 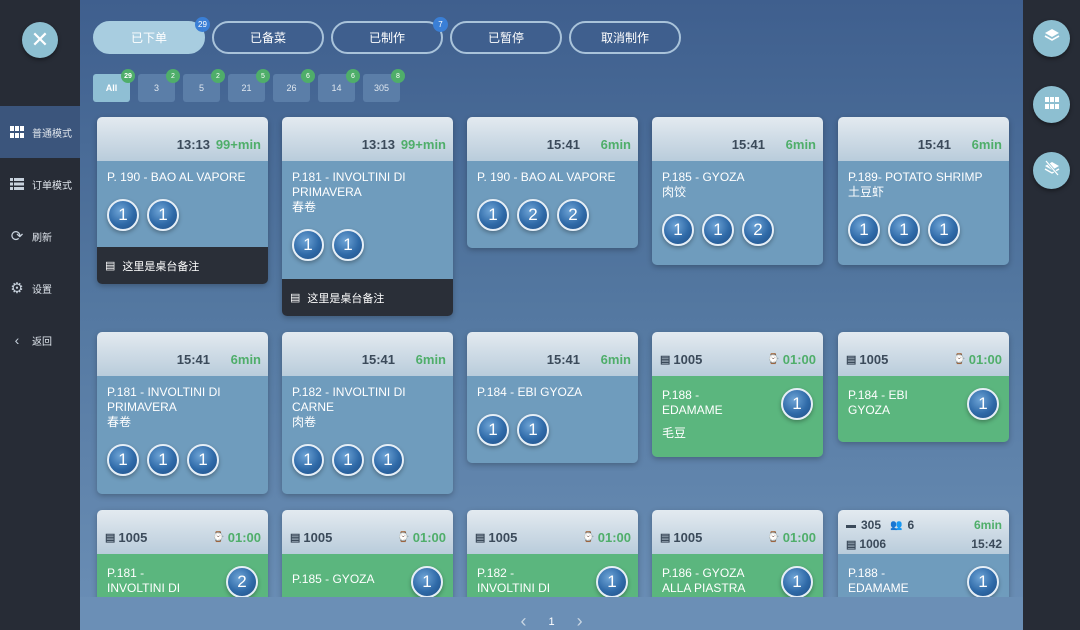 I want to click on tab-label: 取消制作, so click(x=624, y=38).